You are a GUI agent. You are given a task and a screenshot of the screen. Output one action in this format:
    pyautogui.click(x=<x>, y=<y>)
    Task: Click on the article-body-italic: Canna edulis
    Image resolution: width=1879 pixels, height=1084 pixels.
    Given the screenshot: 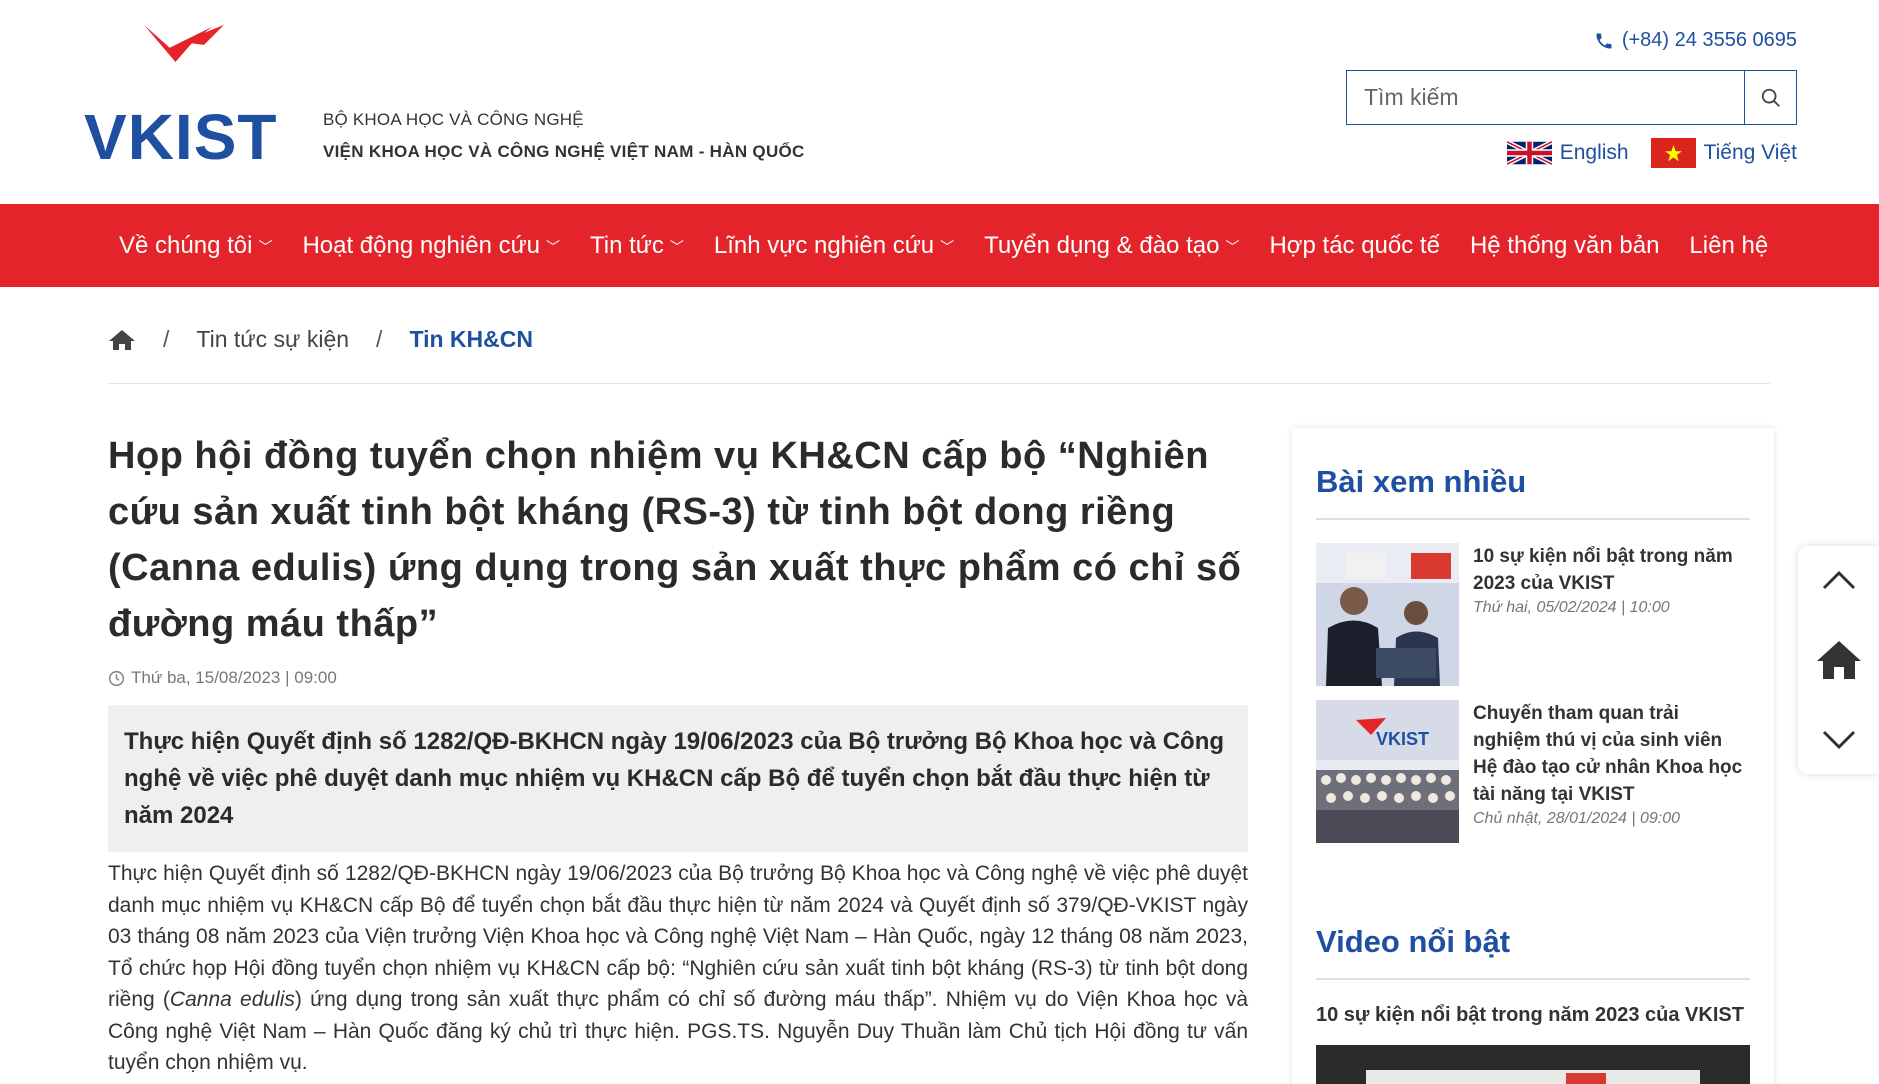 What is the action you would take?
    pyautogui.click(x=232, y=999)
    